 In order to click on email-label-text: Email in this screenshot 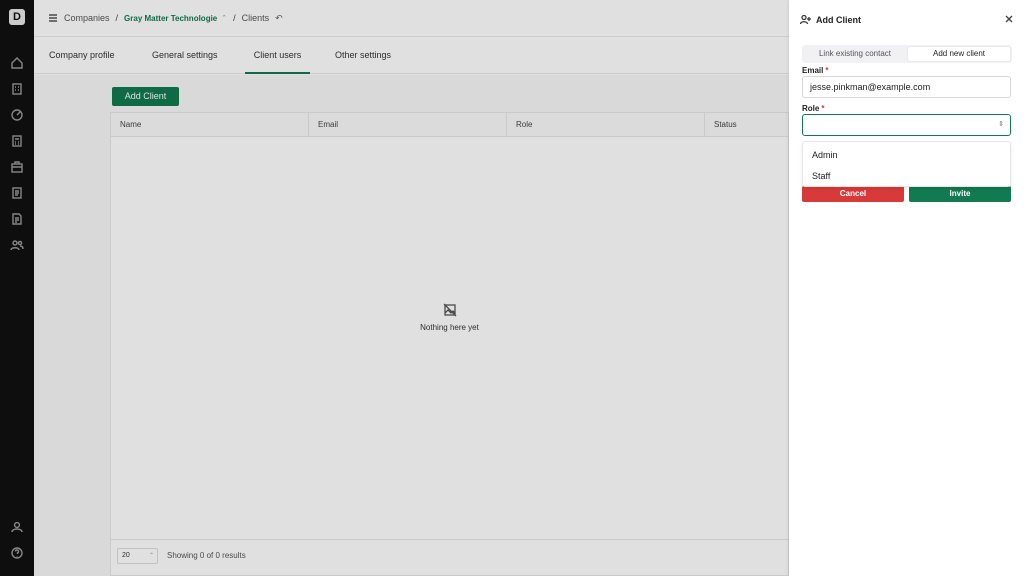, I will do `click(813, 70)`.